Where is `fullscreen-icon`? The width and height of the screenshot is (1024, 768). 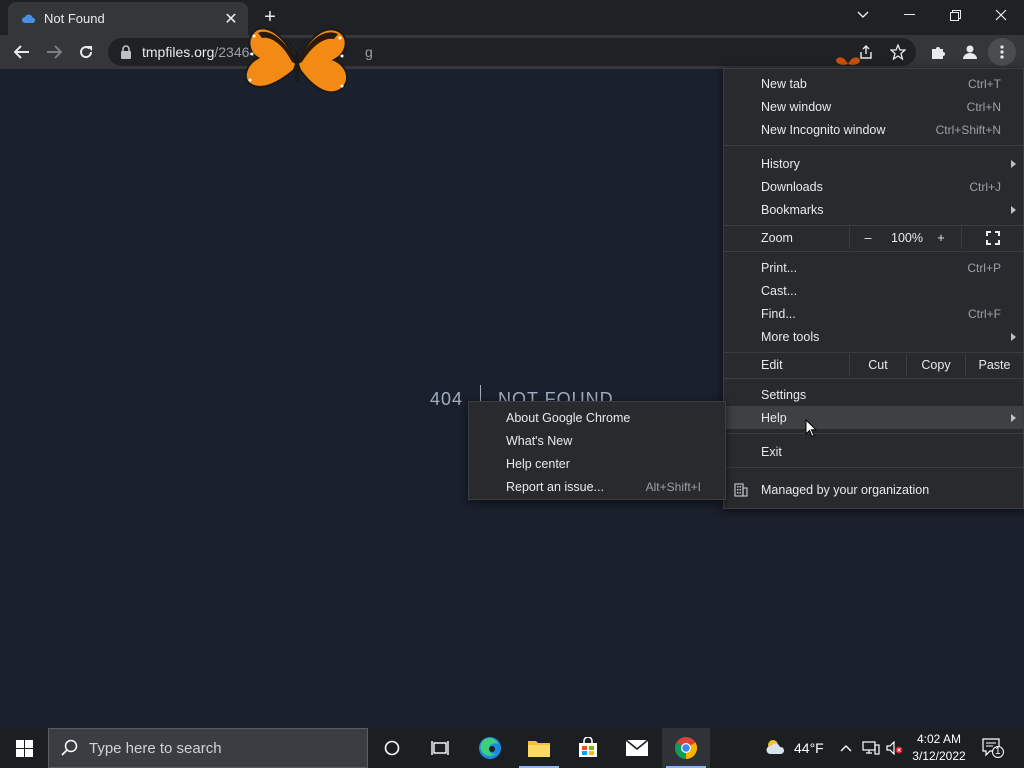
fullscreen-icon is located at coordinates (992, 238).